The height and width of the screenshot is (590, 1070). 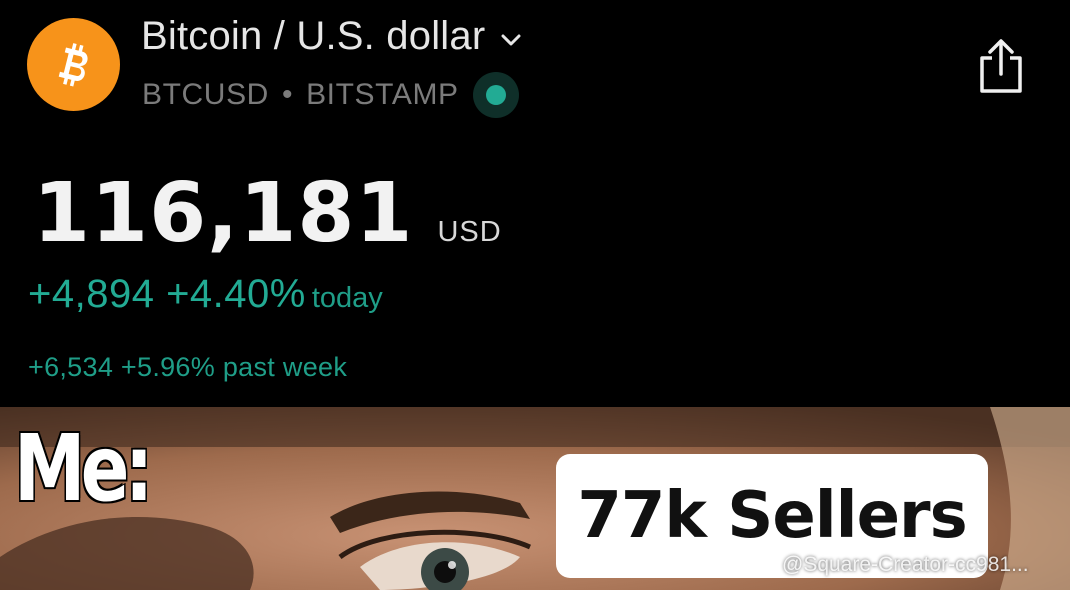 I want to click on binance-square-icon, so click(x=764, y=565).